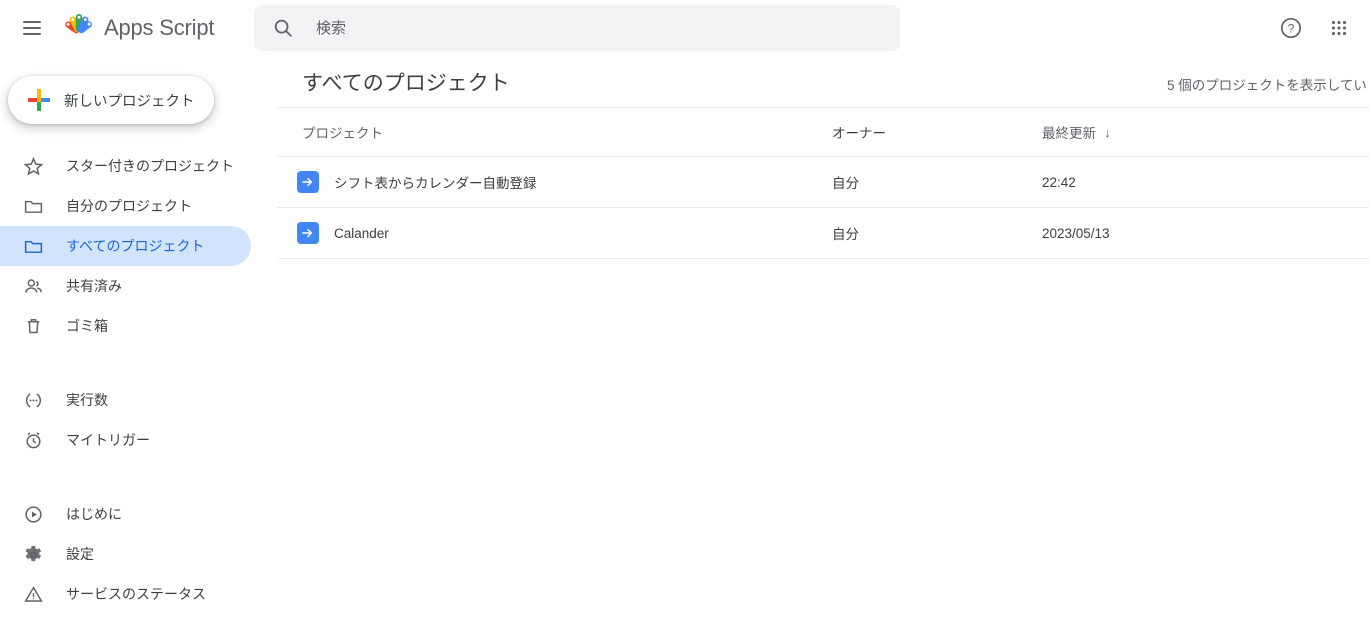  I want to click on sidebar-item-getting-started: はじめに, so click(125, 514).